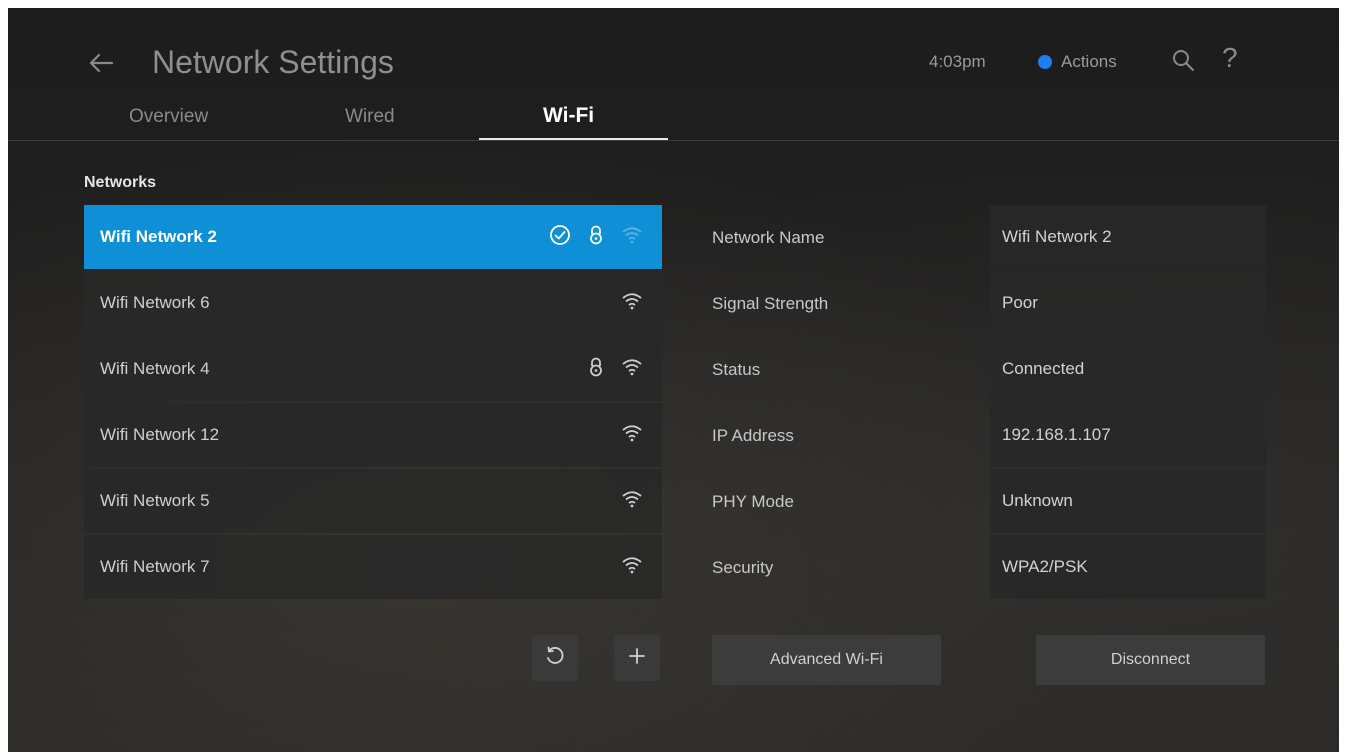  I want to click on network-row-wifi-network-5: Wifi Network 5, so click(373, 501).